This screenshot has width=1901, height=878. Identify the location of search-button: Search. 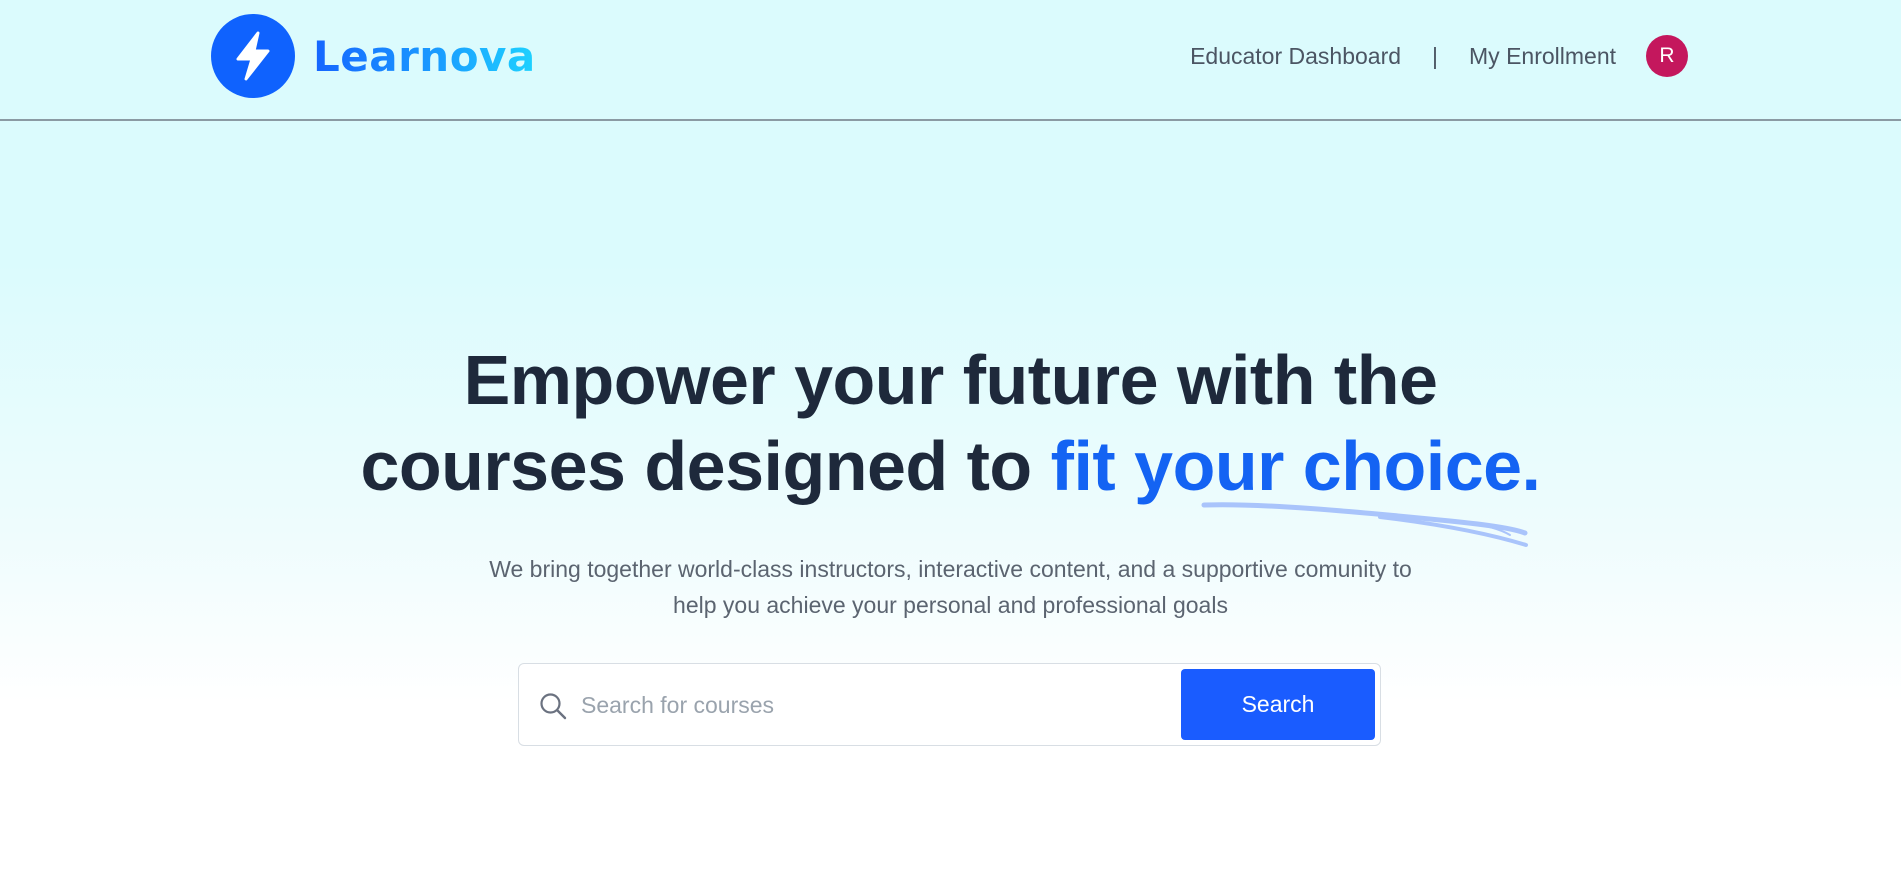
(1278, 704).